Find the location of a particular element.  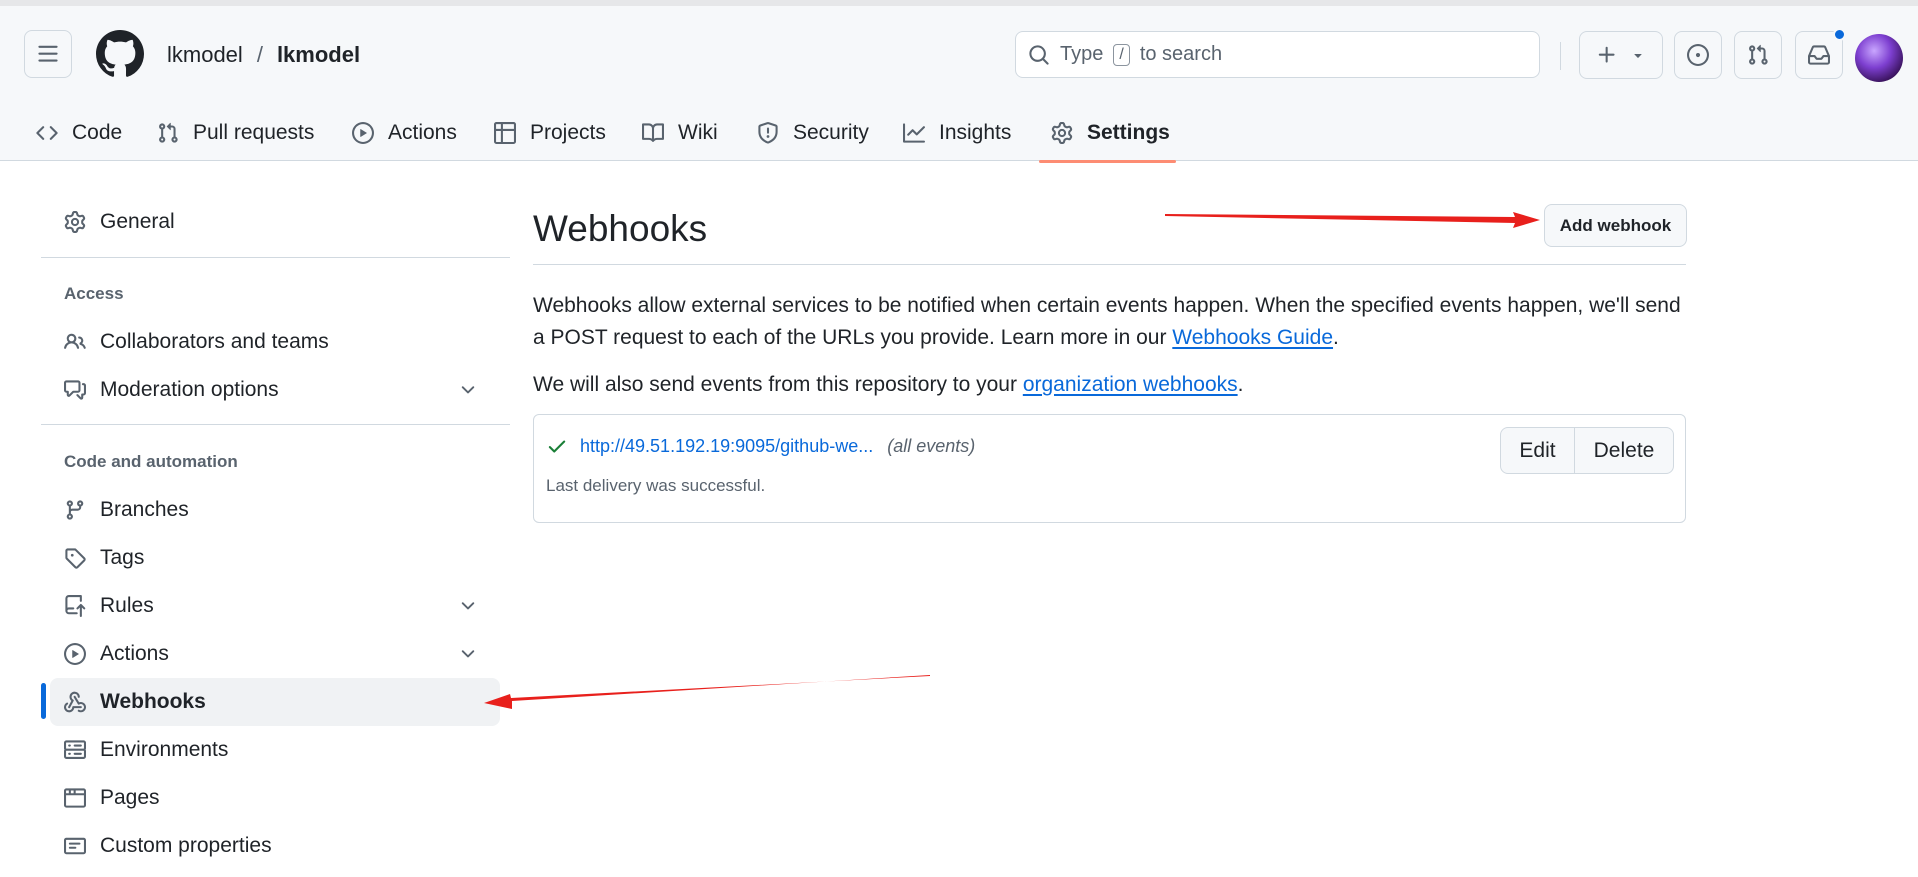

git-pull-request-icon is located at coordinates (1758, 54).